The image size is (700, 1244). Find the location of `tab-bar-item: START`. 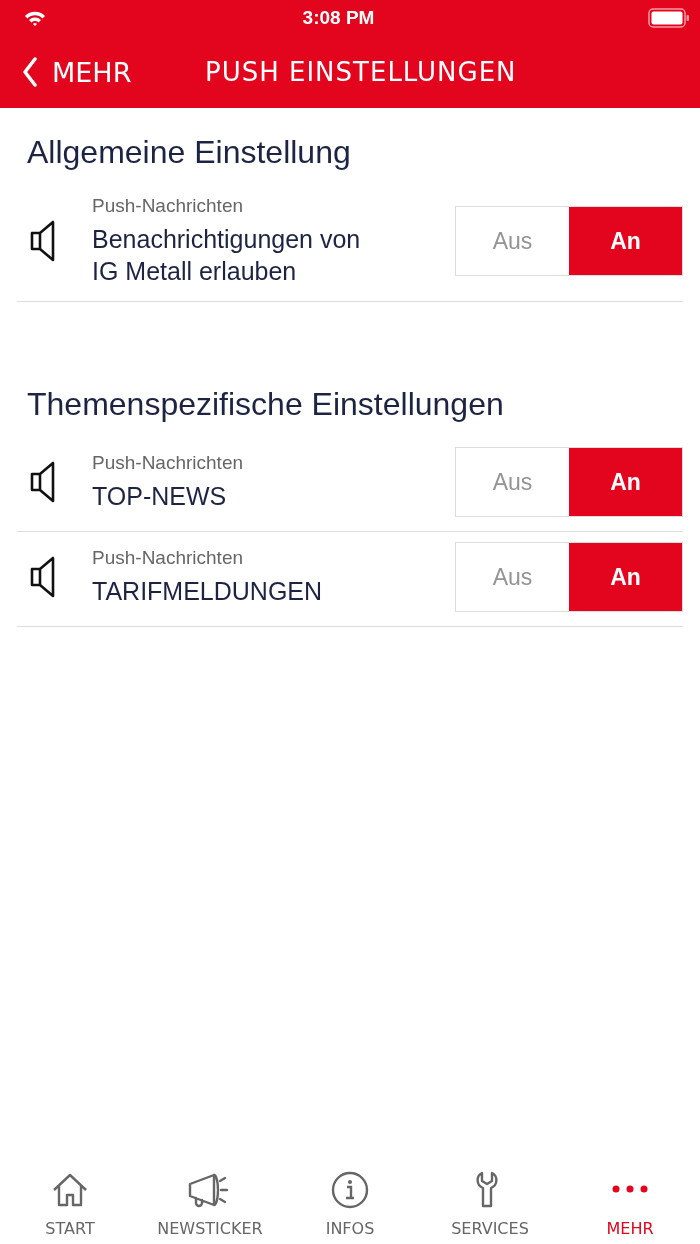

tab-bar-item: START is located at coordinates (70, 1206).